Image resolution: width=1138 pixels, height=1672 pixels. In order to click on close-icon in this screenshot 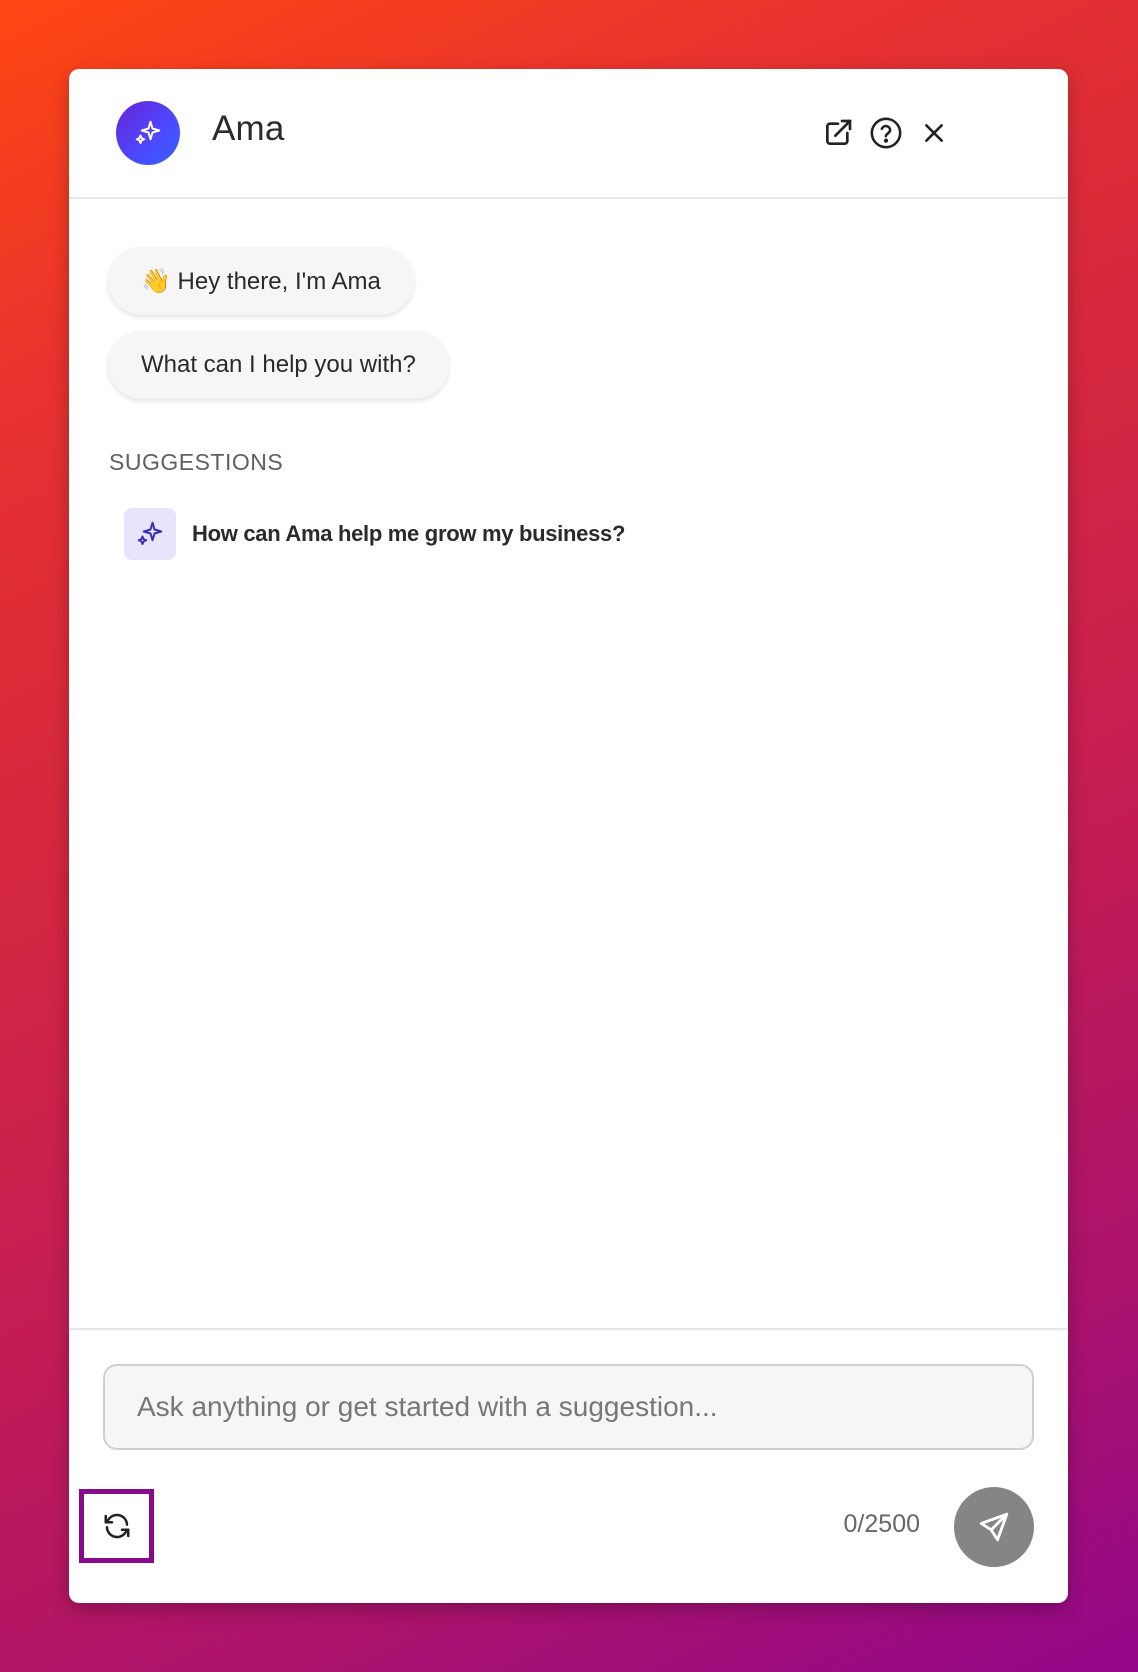, I will do `click(934, 133)`.